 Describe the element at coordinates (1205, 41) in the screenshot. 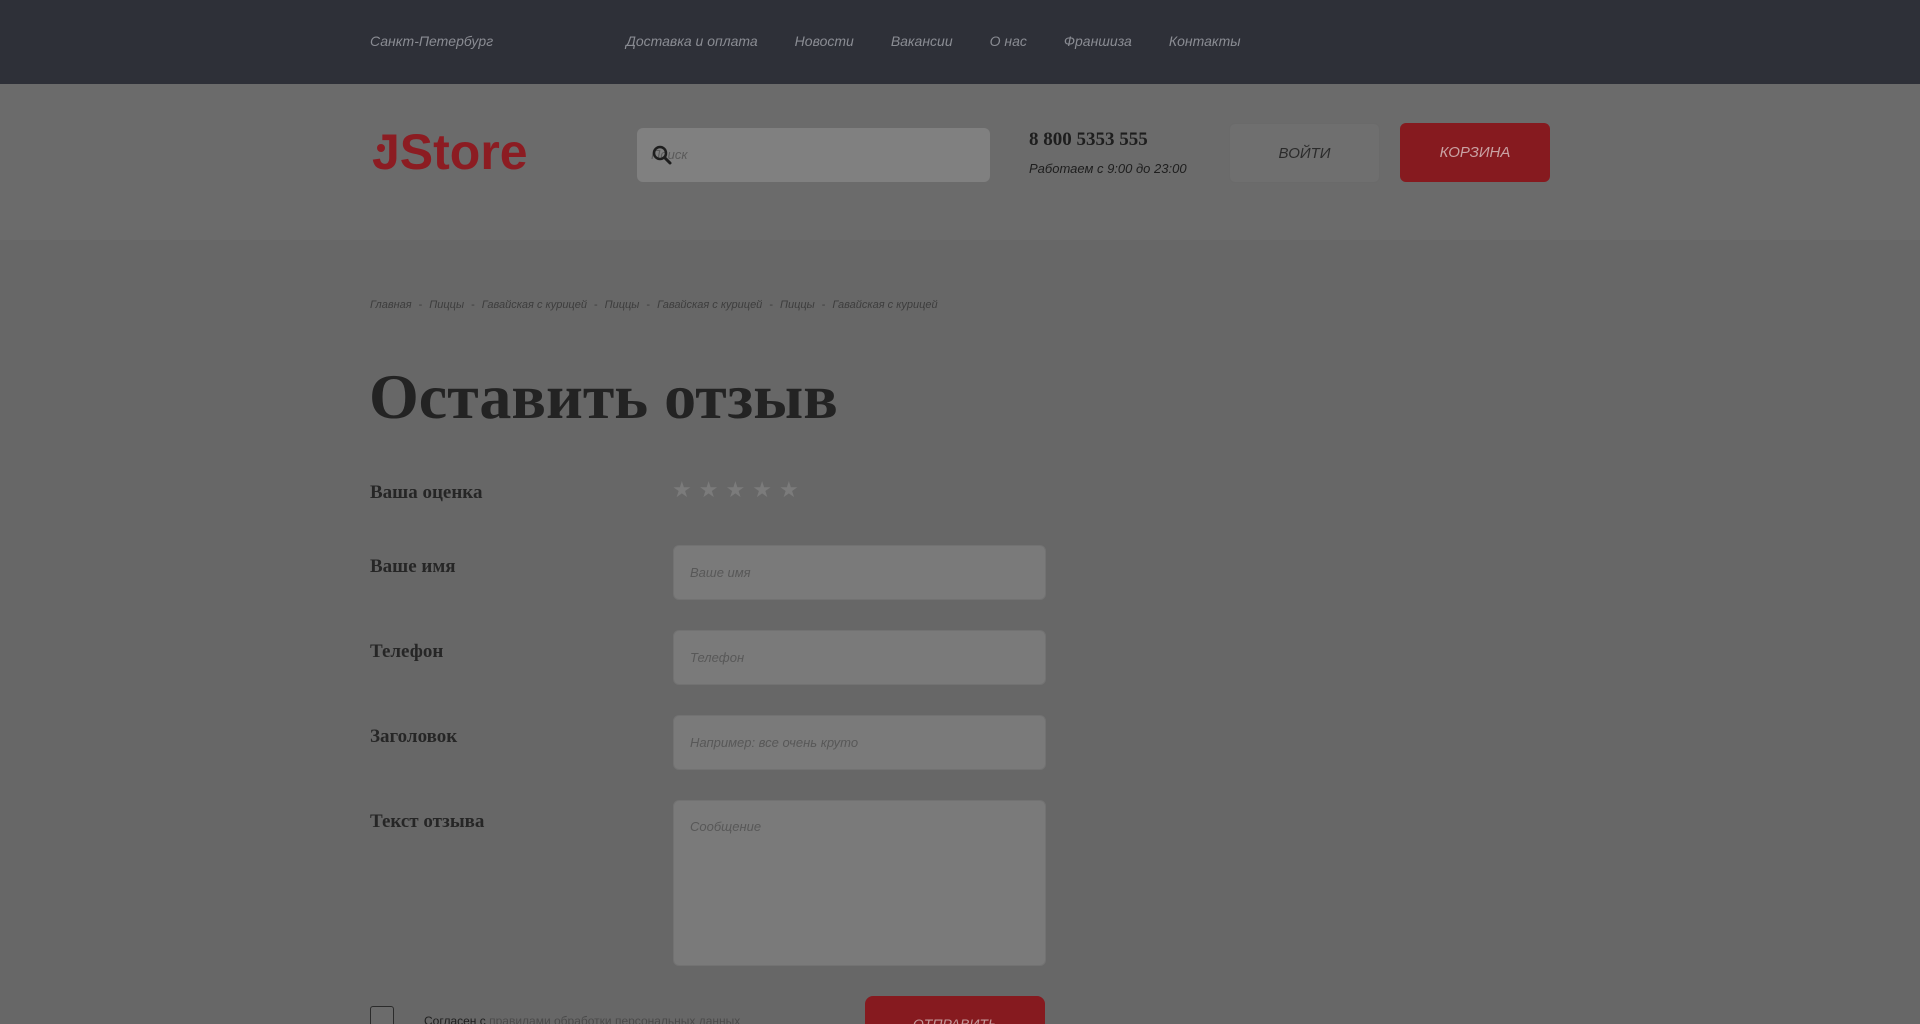

I see `nav-contacts: Контакты` at that location.